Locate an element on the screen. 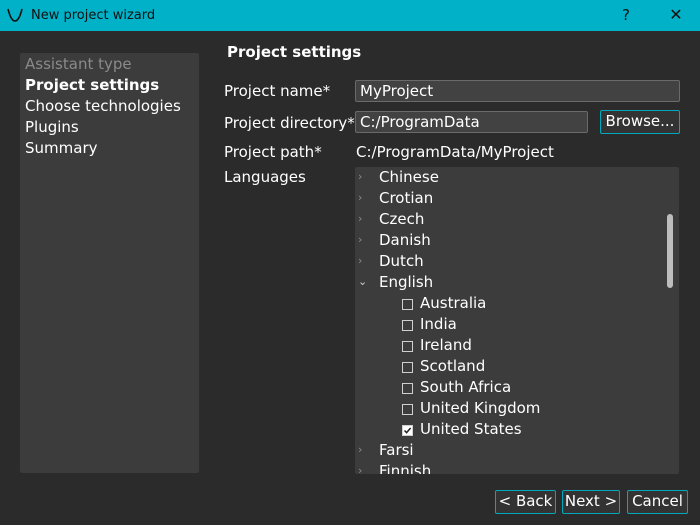 The width and height of the screenshot is (700, 525). sidebar-item-assistant-type: Assistant type is located at coordinates (78, 64).